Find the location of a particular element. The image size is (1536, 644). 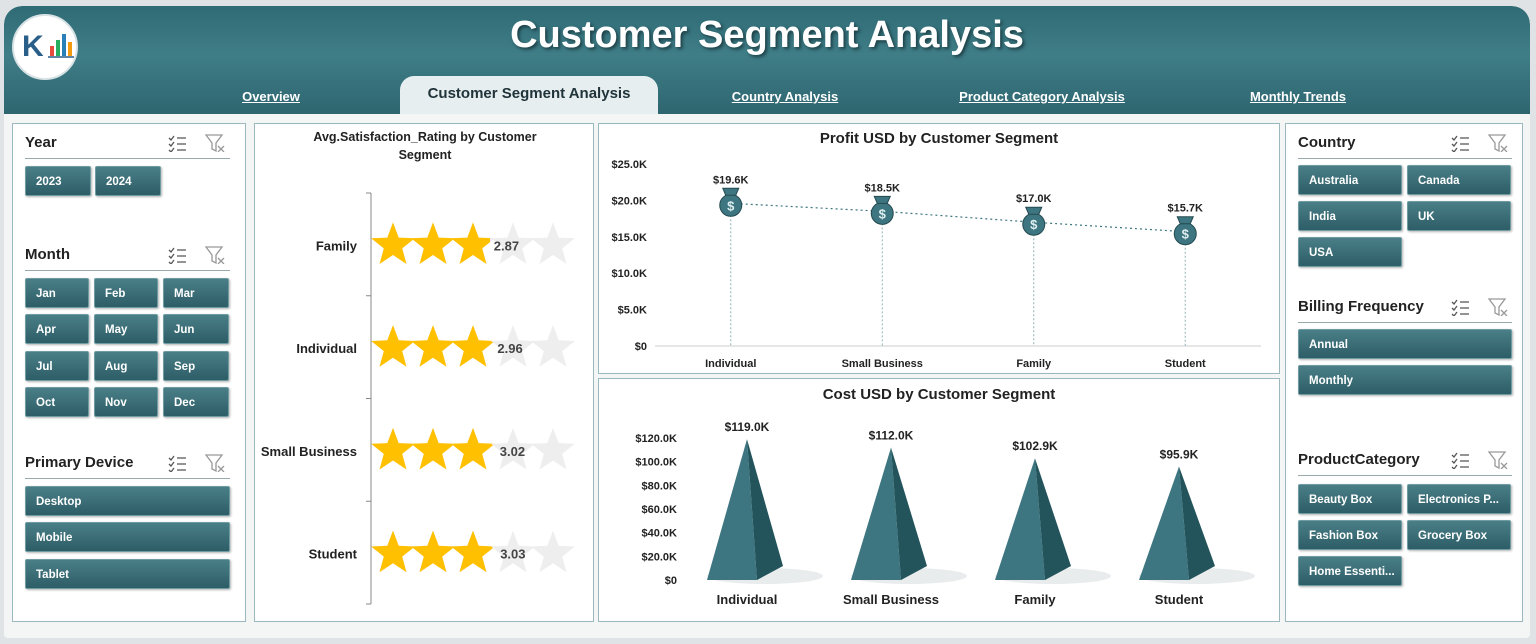

device-button-mobile: Mobile is located at coordinates (127, 537).